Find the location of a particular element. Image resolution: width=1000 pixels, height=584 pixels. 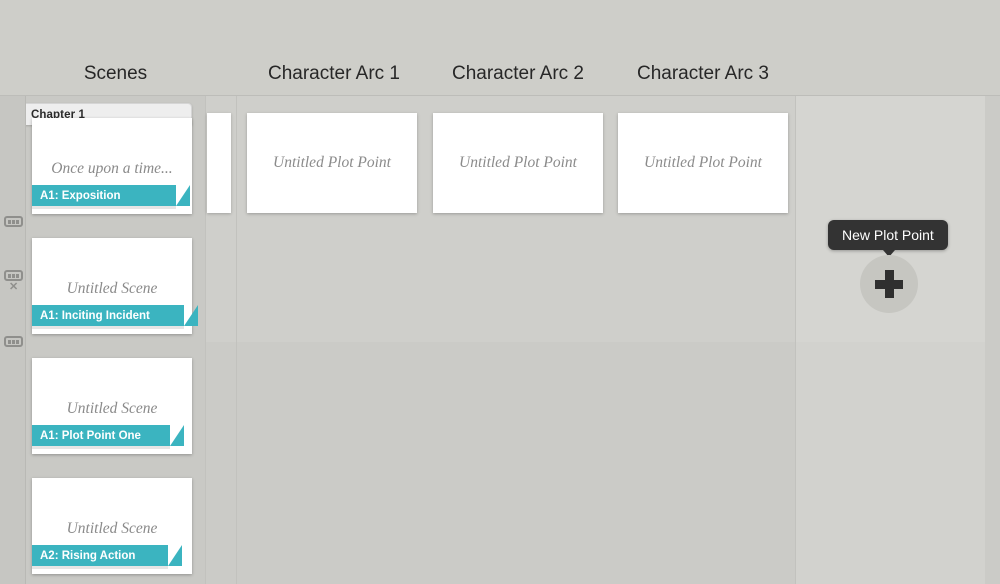

scene-card: Untitled Scene A1: Inciting Incident is located at coordinates (115, 286).